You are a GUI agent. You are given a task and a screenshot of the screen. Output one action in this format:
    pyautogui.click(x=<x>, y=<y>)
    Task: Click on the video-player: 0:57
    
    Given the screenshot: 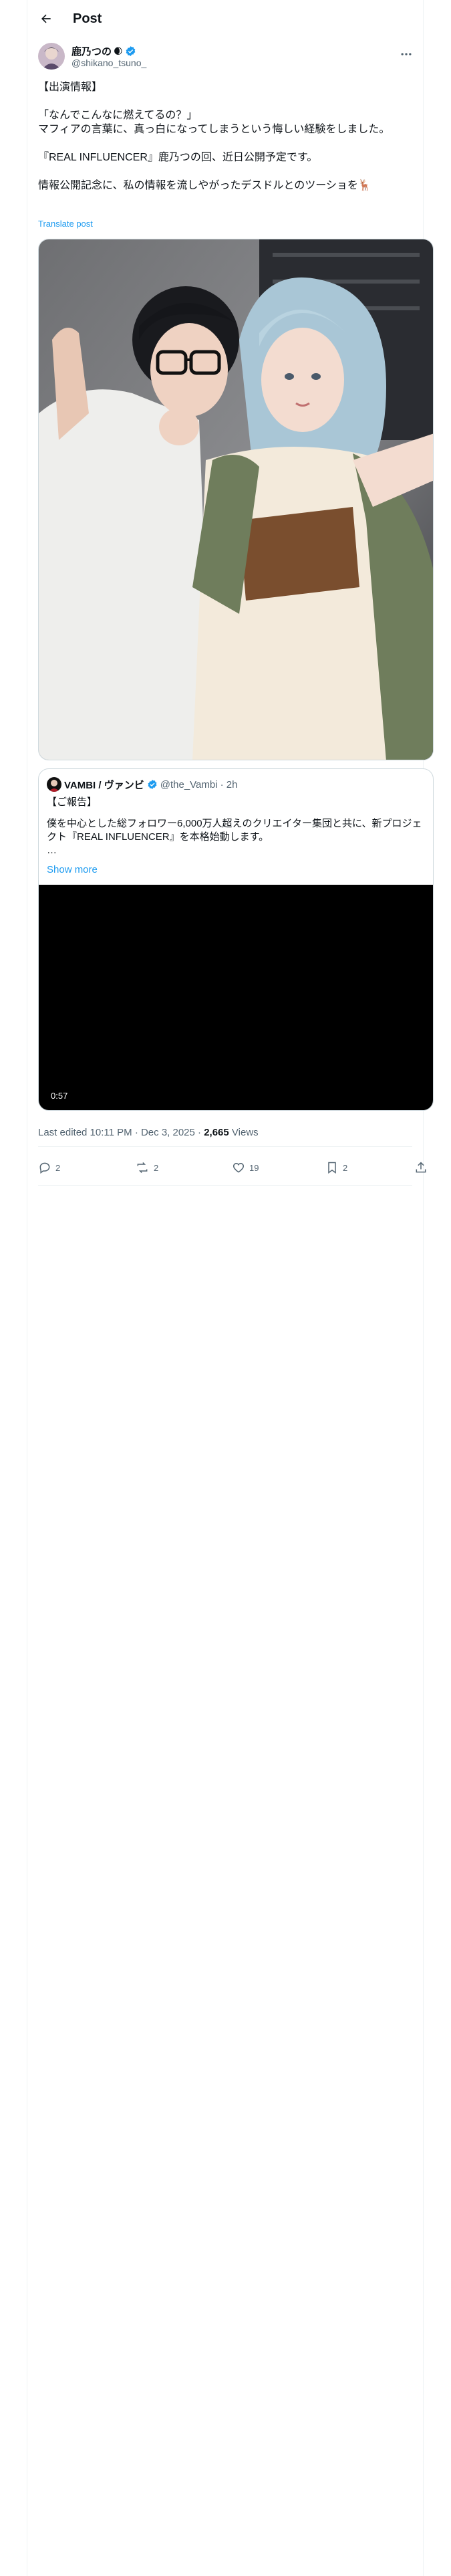 What is the action you would take?
    pyautogui.click(x=236, y=997)
    